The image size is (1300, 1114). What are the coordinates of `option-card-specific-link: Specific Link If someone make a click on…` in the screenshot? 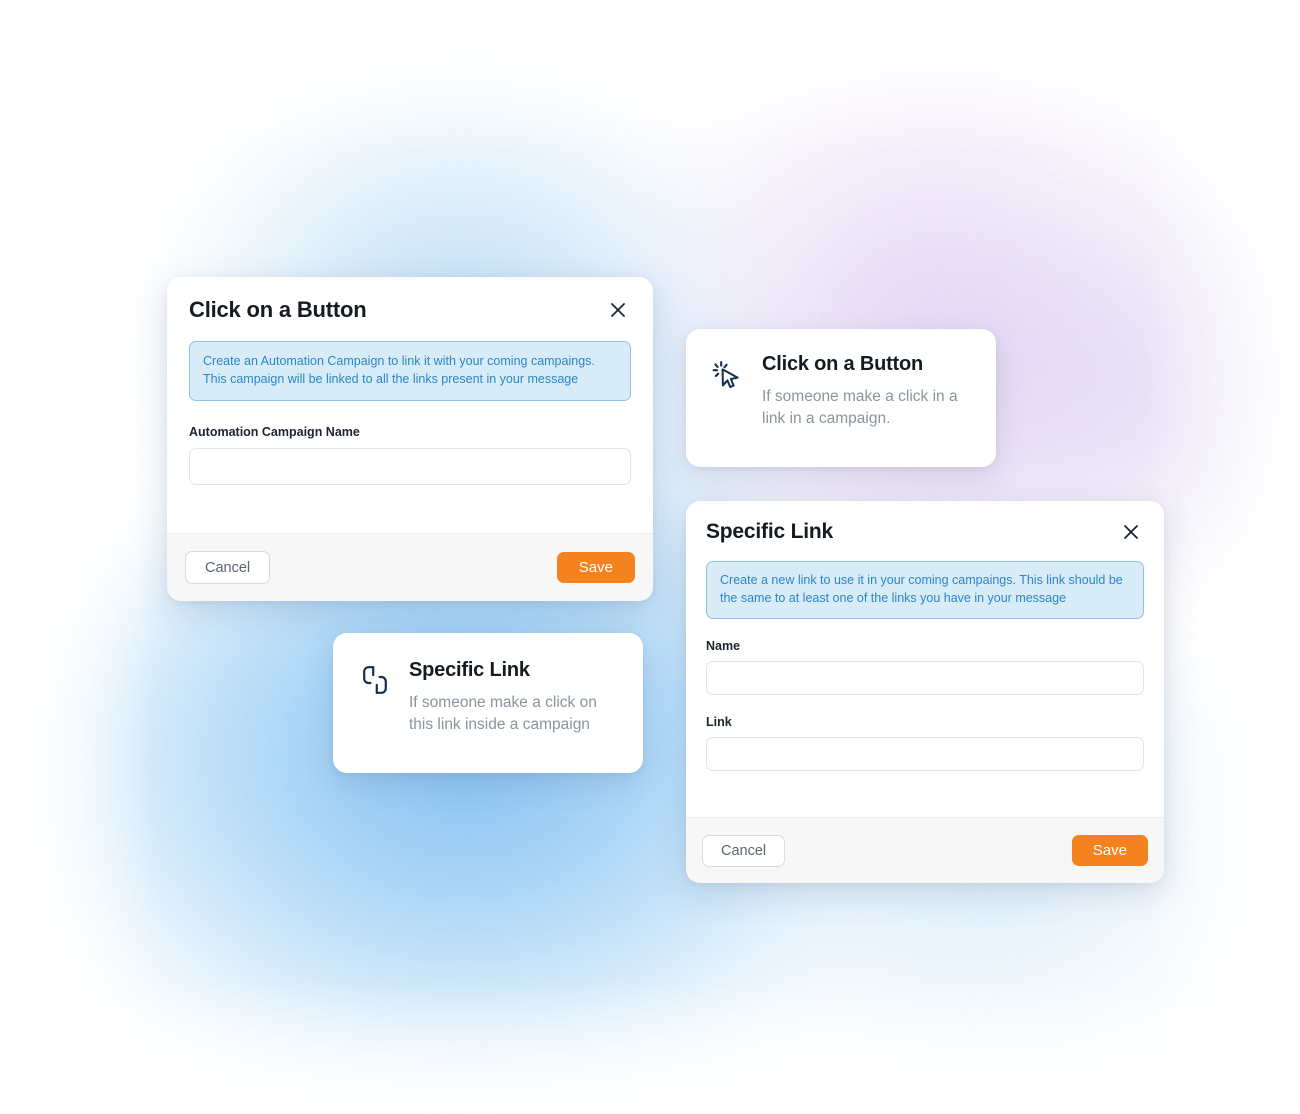 It's located at (488, 703).